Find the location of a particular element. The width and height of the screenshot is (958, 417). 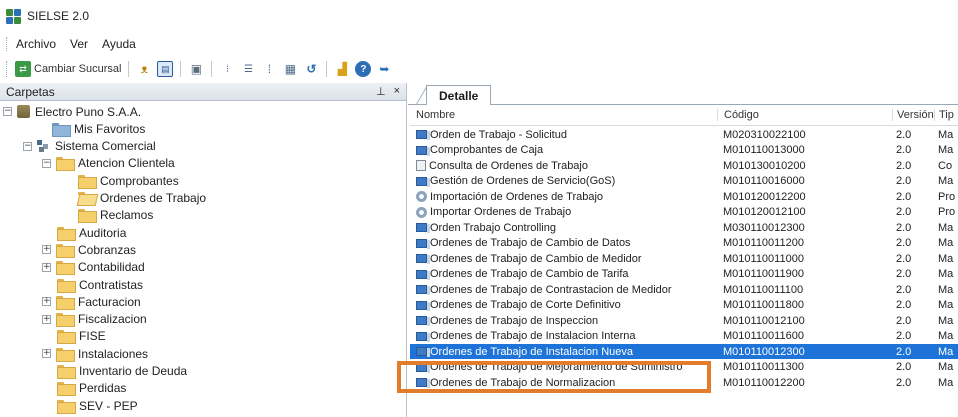

list-small-icon: ⁝ is located at coordinates (227, 69).